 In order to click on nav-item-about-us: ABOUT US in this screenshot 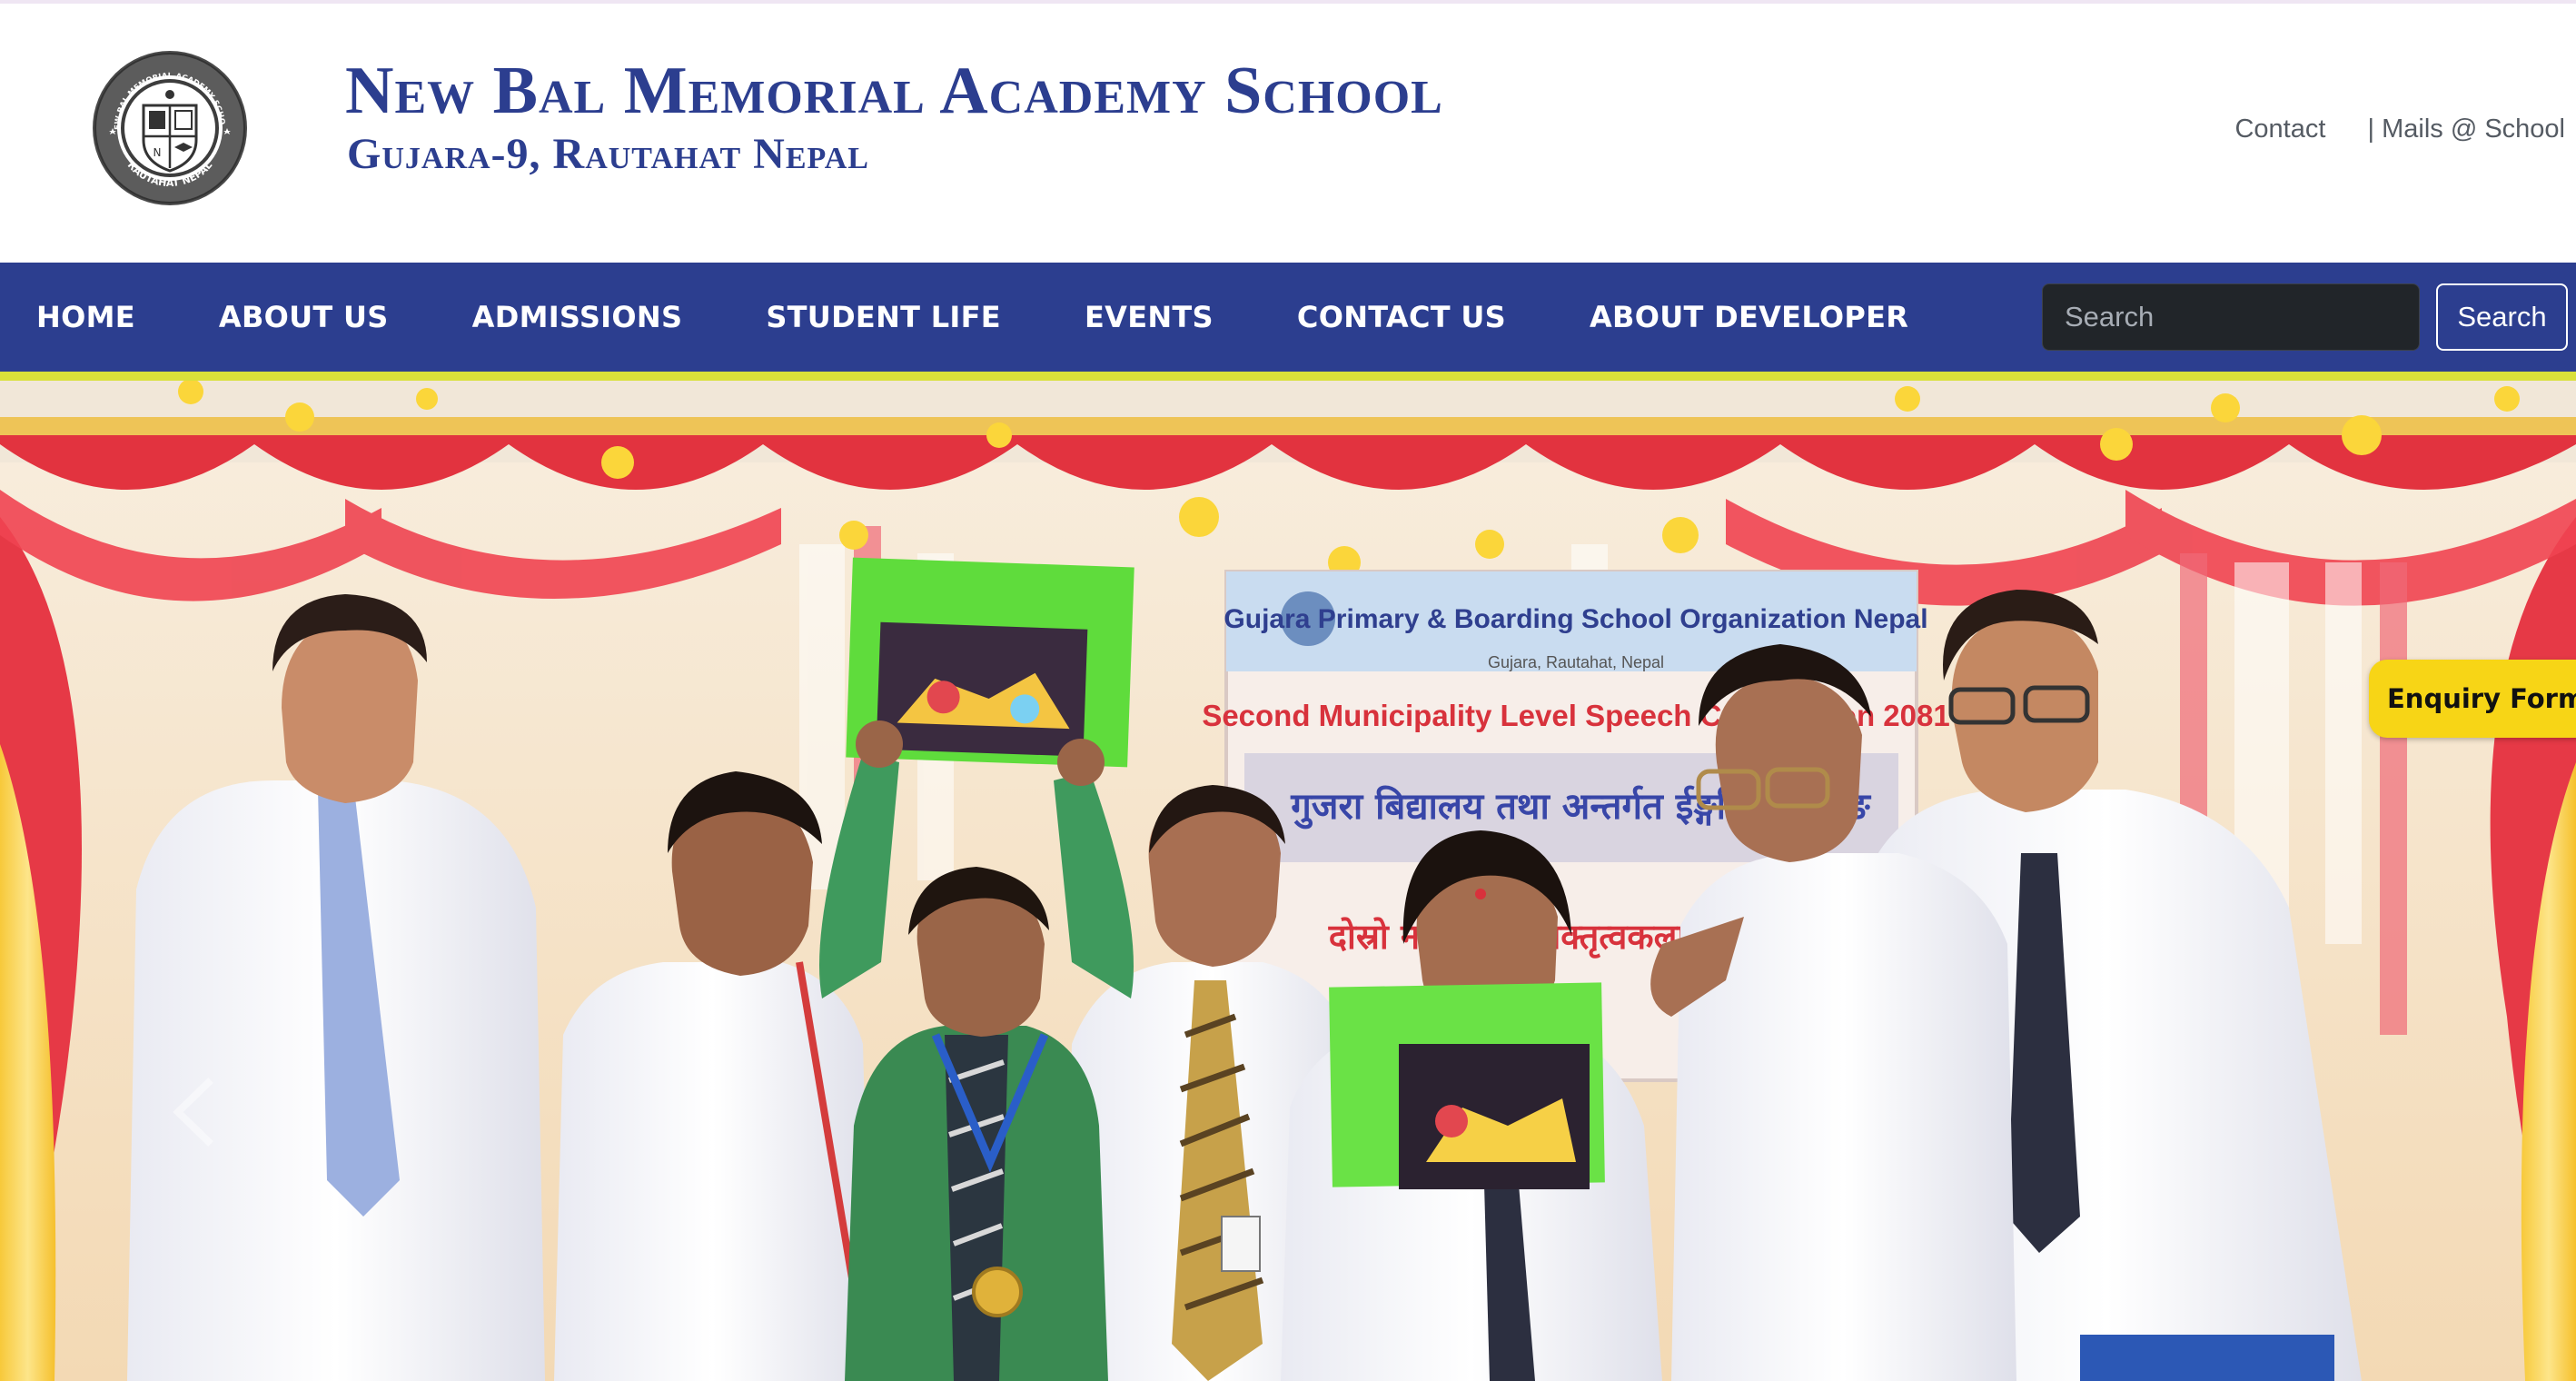, I will do `click(304, 317)`.